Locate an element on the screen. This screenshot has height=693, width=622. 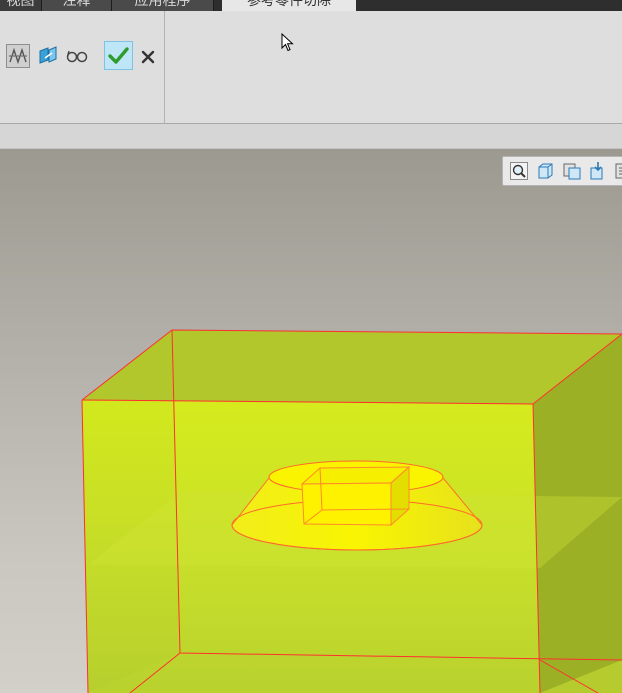
checkmark-icon is located at coordinates (118, 55).